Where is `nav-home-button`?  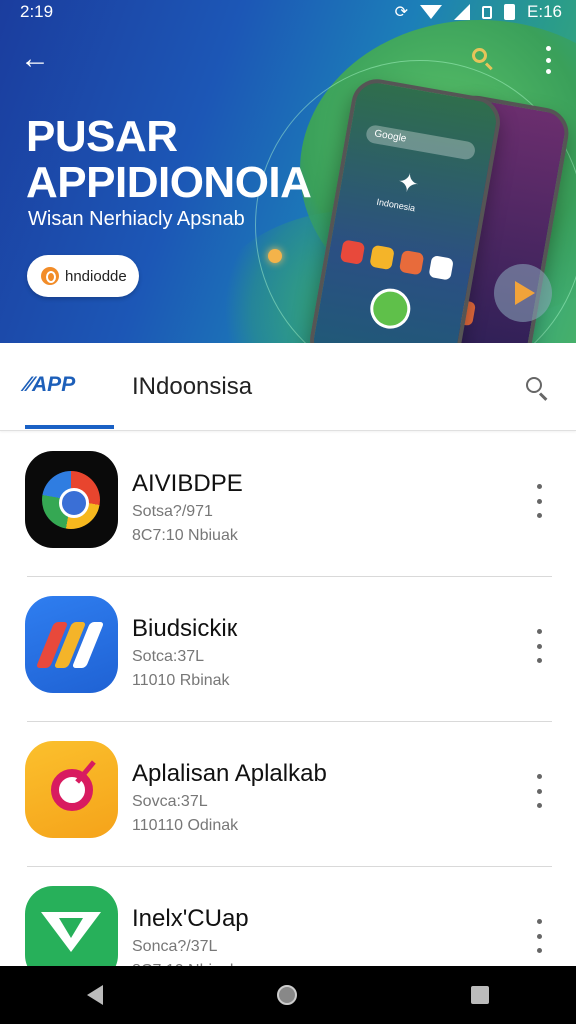
nav-home-button is located at coordinates (287, 995).